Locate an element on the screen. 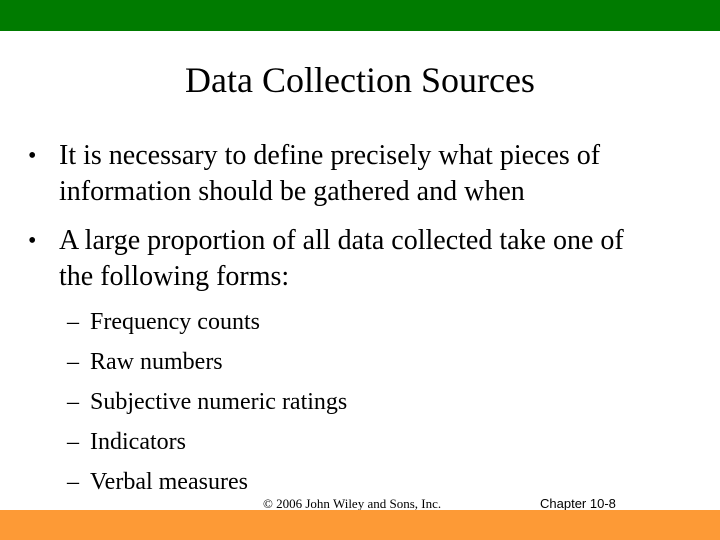 The image size is (720, 540). sub-bullet-text: Verbal measures is located at coordinates (169, 482).